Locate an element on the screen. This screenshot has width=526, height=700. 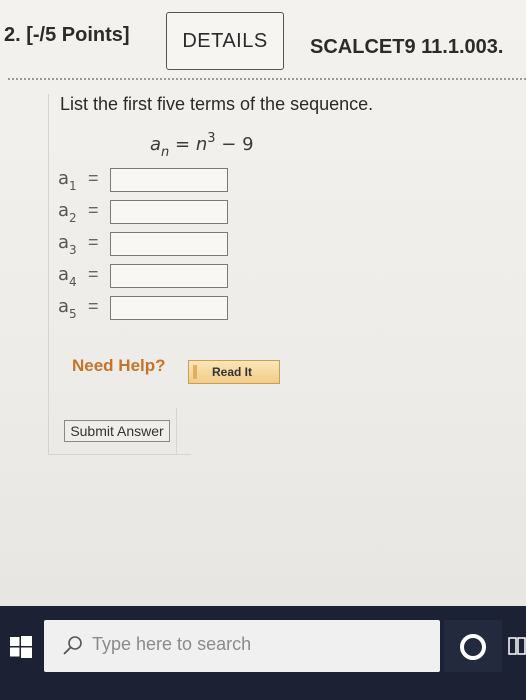
header-divider is located at coordinates (267, 79).